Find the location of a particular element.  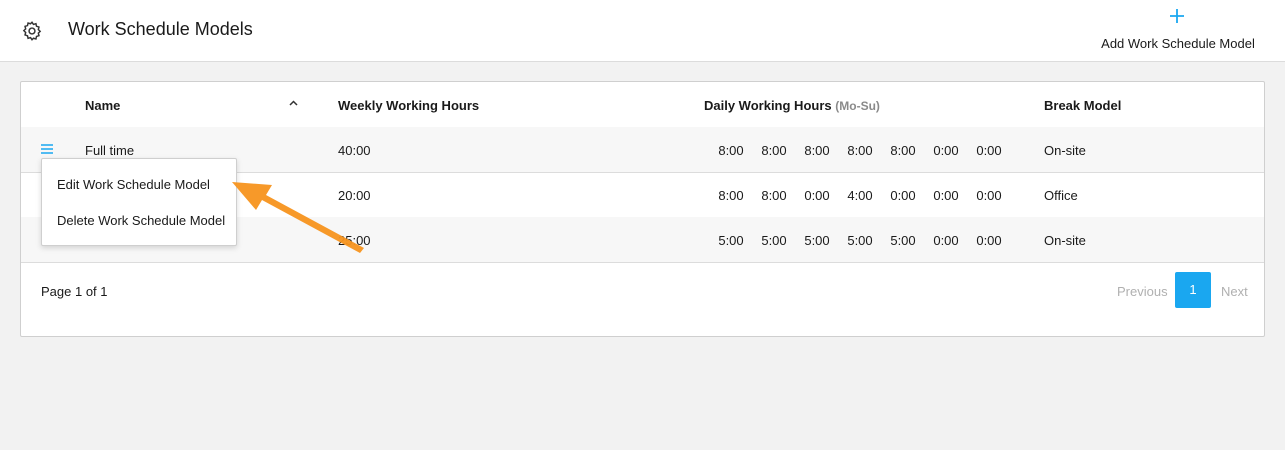

page-1-button: 1 is located at coordinates (1193, 290).